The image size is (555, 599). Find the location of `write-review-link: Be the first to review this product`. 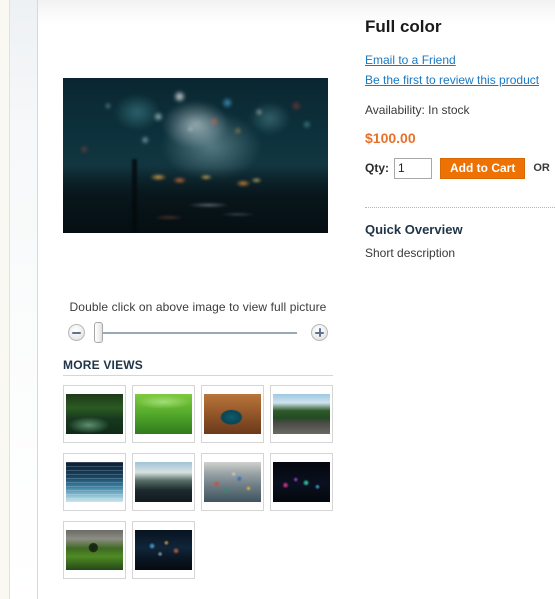

write-review-link: Be the first to review this product is located at coordinates (452, 80).